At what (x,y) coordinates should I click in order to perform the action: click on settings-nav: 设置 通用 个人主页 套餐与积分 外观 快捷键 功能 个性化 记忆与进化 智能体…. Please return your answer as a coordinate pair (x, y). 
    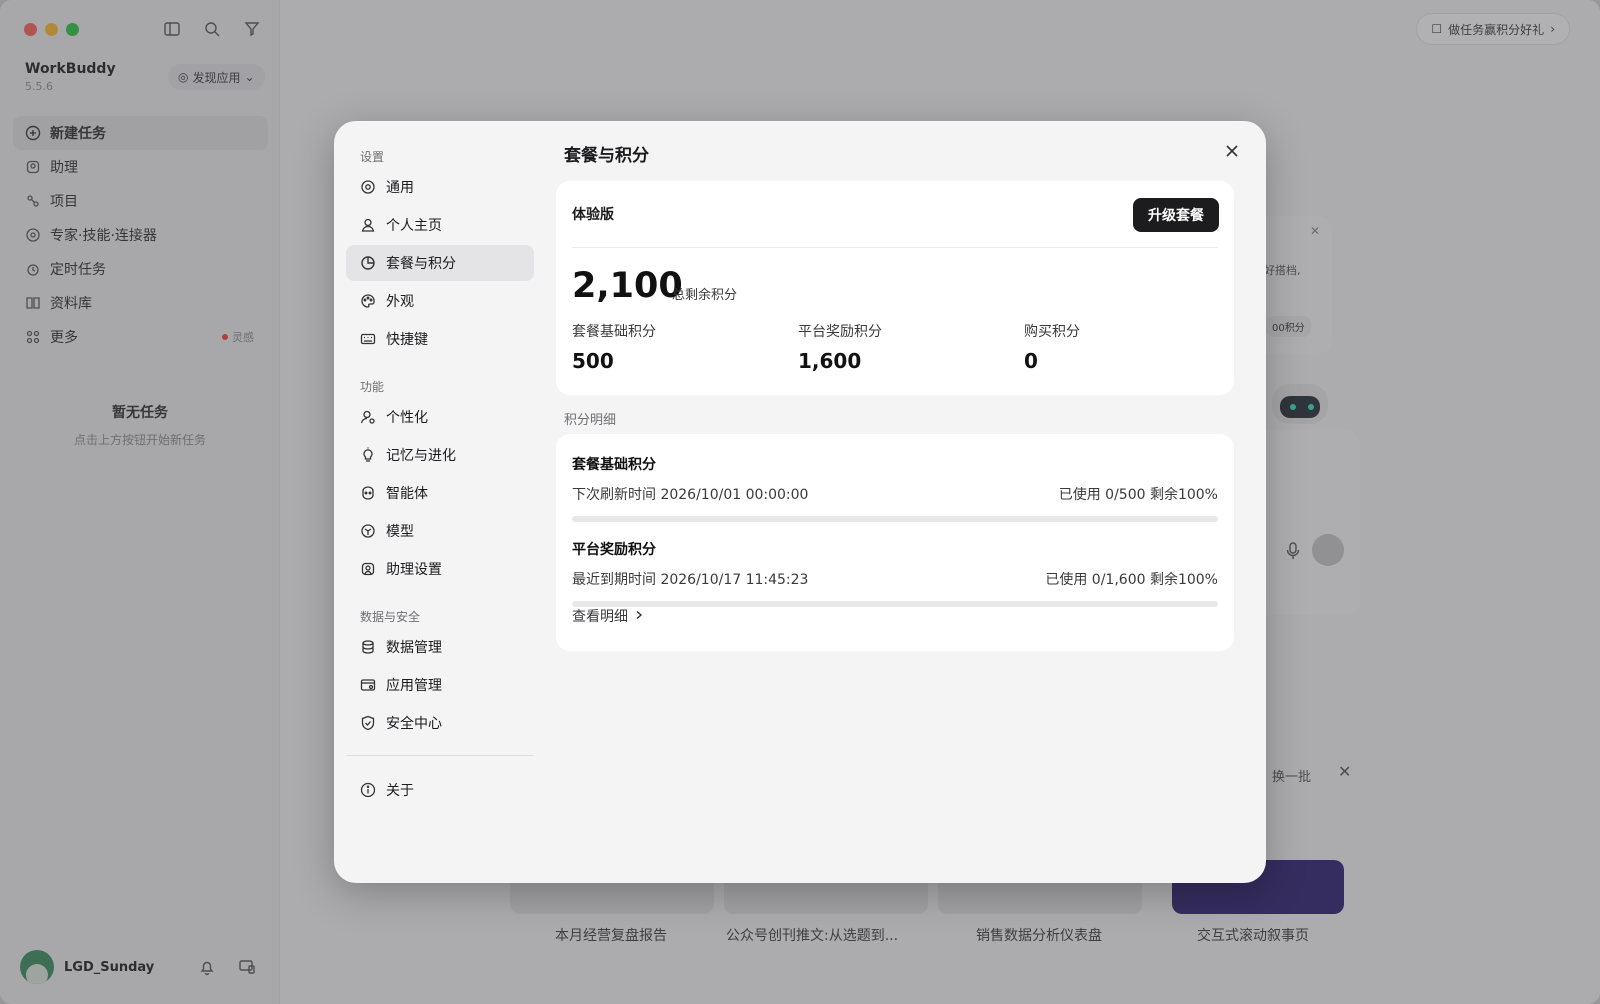
    Looking at the image, I should click on (440, 473).